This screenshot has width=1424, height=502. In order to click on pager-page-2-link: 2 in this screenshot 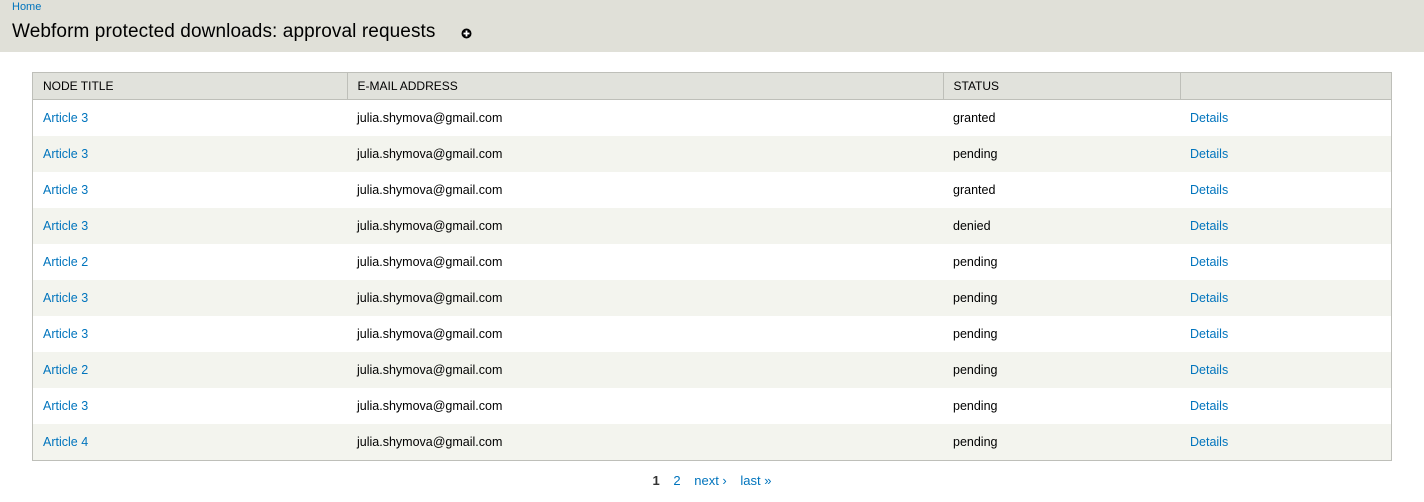, I will do `click(676, 481)`.